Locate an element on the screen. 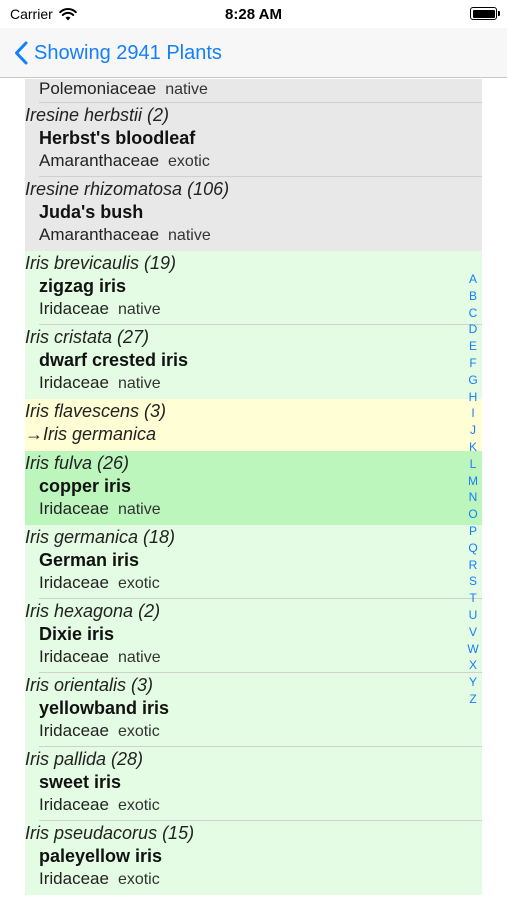 The width and height of the screenshot is (507, 900). list-item-synonym: Iris flavescens (3) →Iris germanica is located at coordinates (253, 425).